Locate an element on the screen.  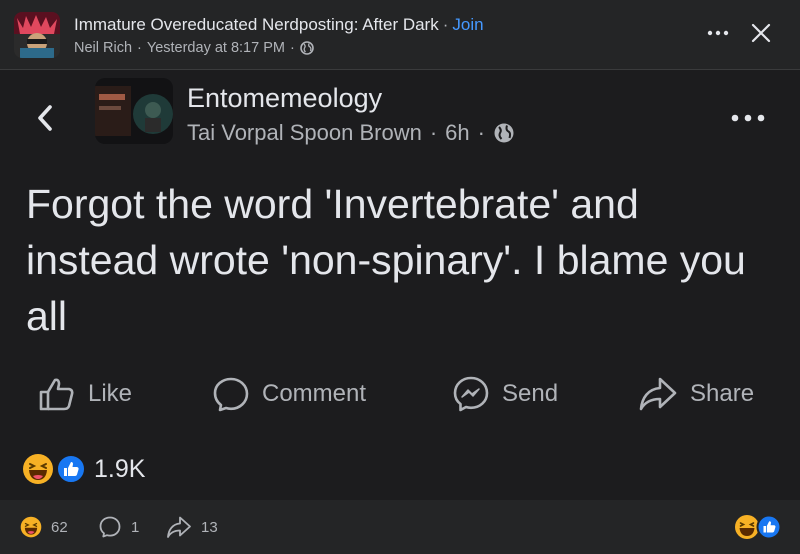
footer-comment-count: 1 is located at coordinates (135, 527).